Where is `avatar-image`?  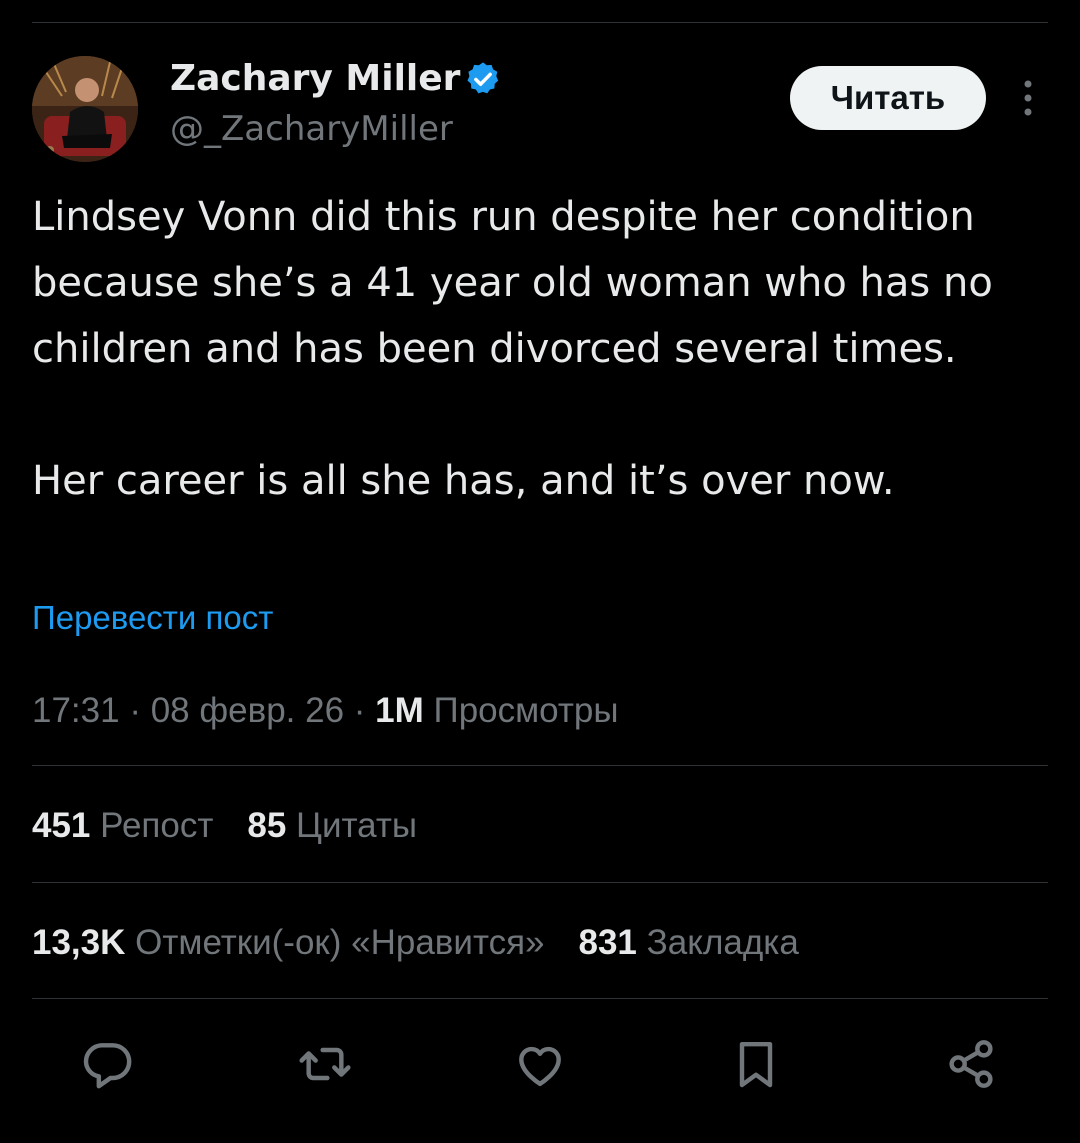
avatar-image is located at coordinates (85, 109).